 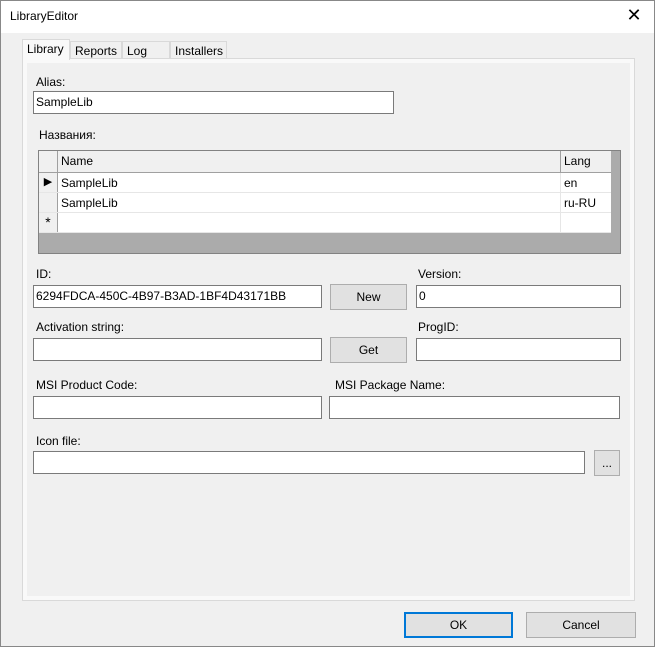 I want to click on cell-lang, so click(x=563, y=222).